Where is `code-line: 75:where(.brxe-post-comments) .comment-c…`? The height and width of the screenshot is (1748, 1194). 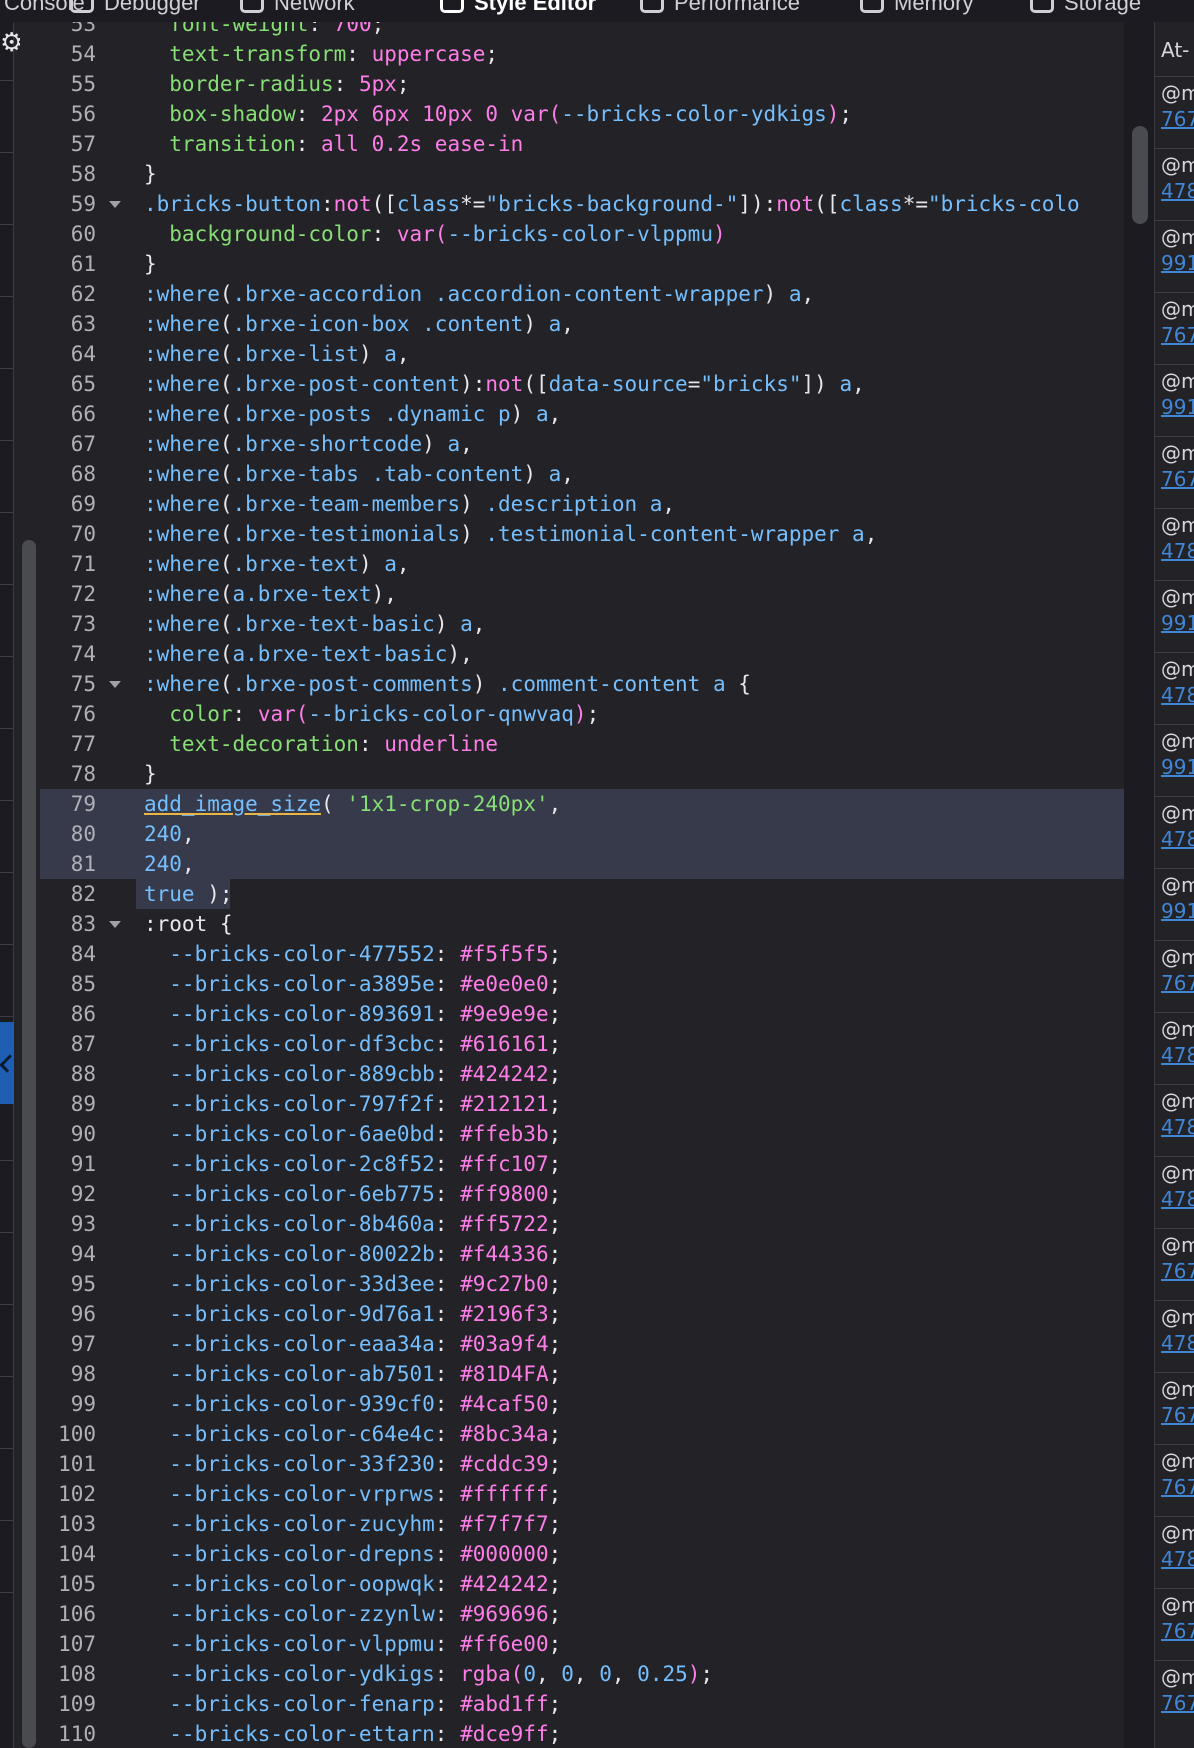 code-line: 75:where(.brxe-post-comments) .comment-c… is located at coordinates (582, 684).